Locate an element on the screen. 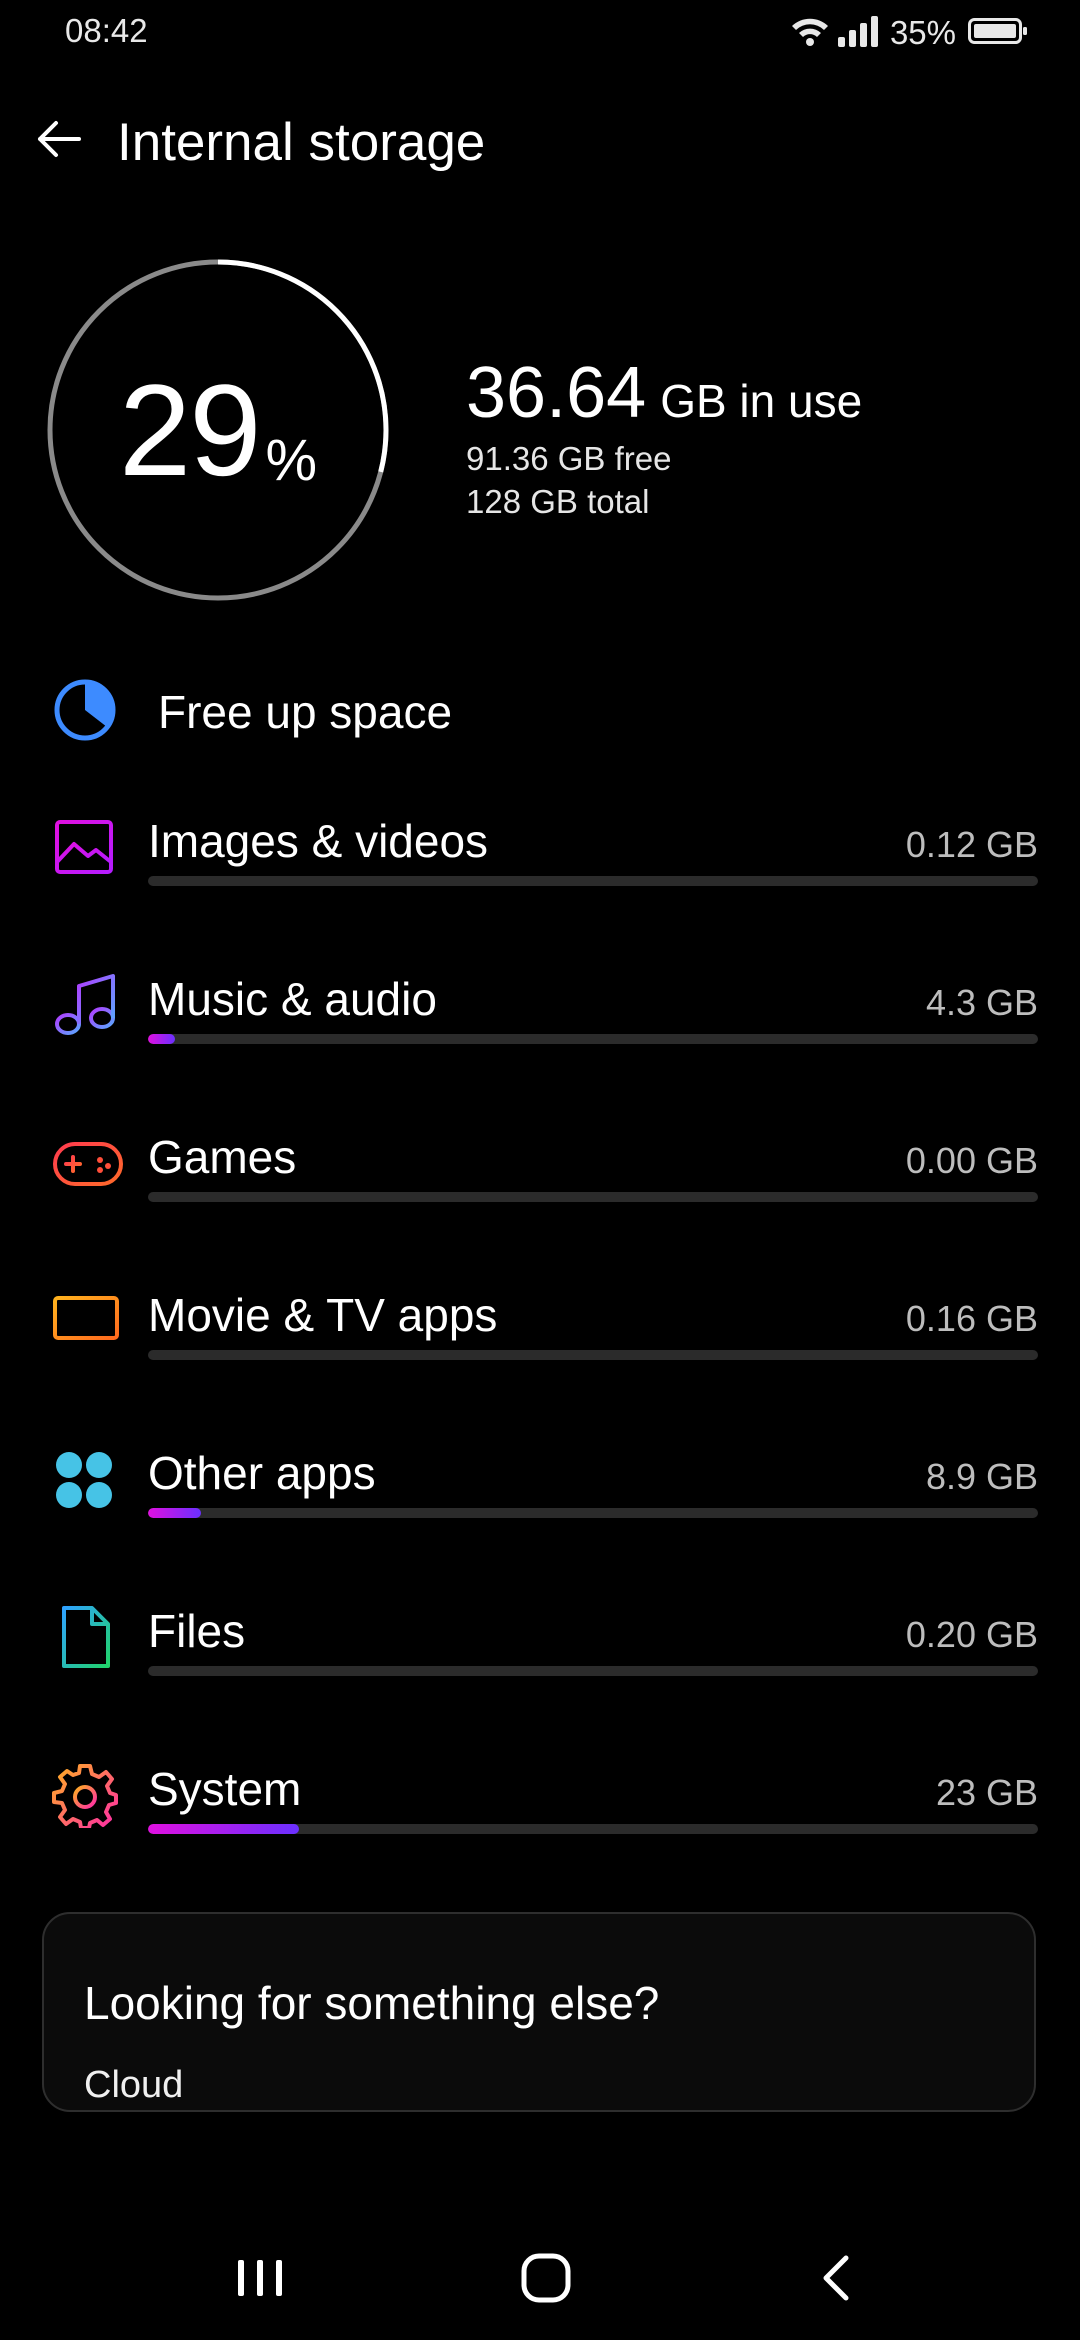 The width and height of the screenshot is (1080, 2340). category-label: Other apps is located at coordinates (262, 1473).